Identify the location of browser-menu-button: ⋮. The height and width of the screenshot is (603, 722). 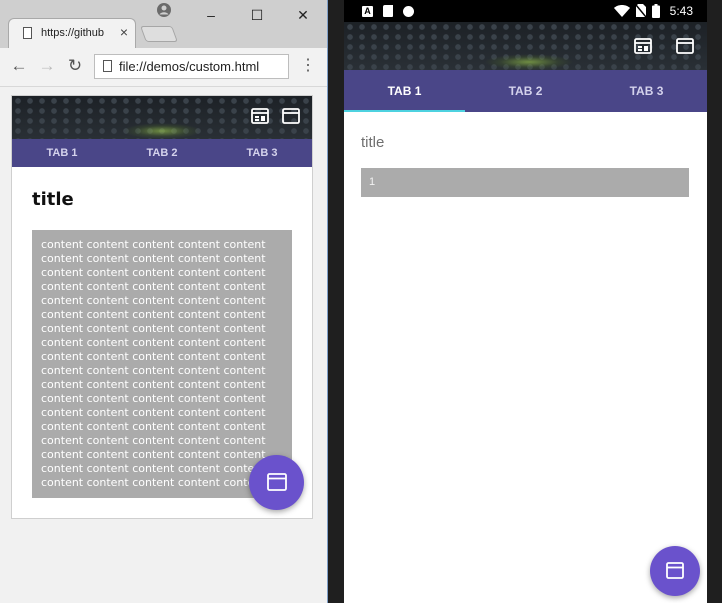
(308, 66).